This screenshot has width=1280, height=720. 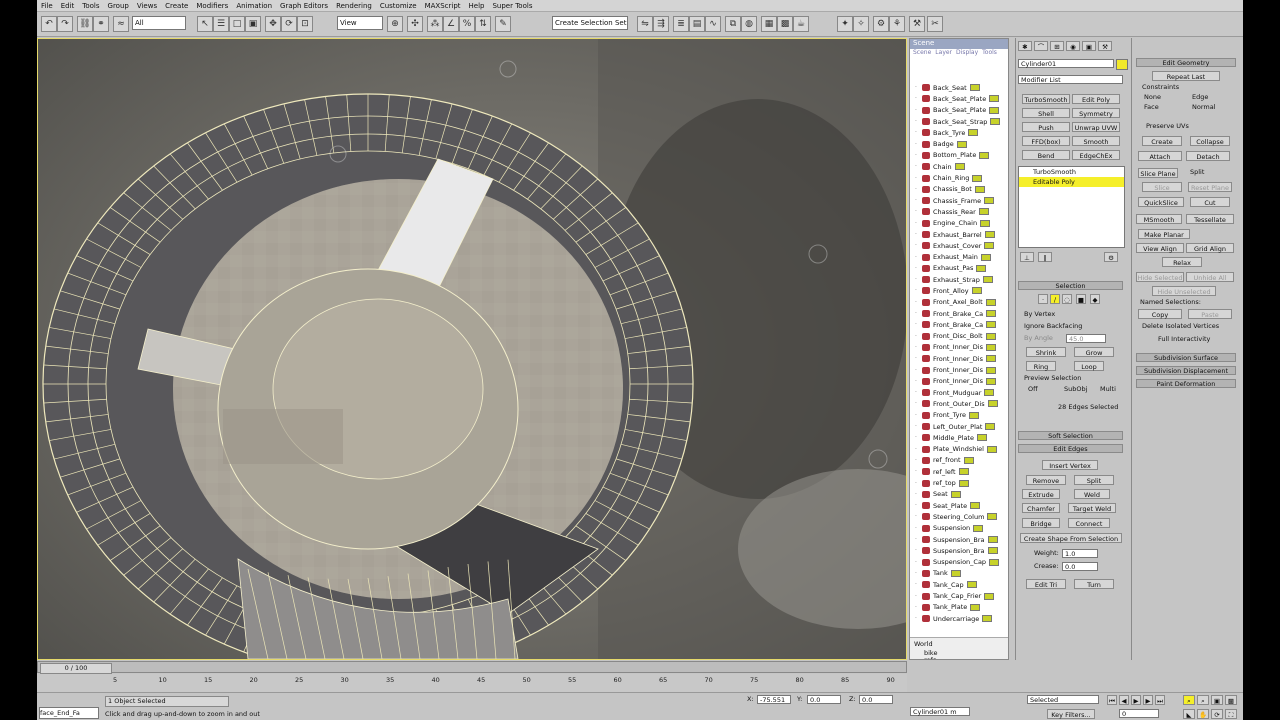 What do you see at coordinates (159, 23) in the screenshot?
I see `selection-filter-dropdown: All` at bounding box center [159, 23].